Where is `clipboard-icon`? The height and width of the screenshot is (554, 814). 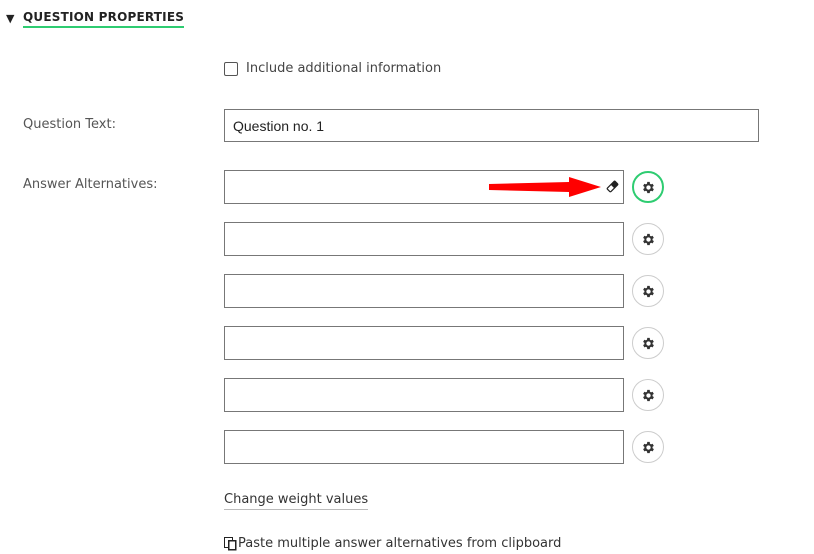
clipboard-icon is located at coordinates (230, 543).